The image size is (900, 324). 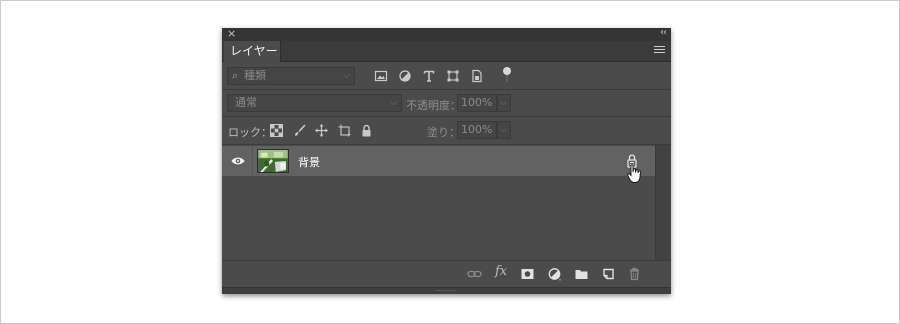 What do you see at coordinates (231, 33) in the screenshot?
I see `close-icon: ×` at bounding box center [231, 33].